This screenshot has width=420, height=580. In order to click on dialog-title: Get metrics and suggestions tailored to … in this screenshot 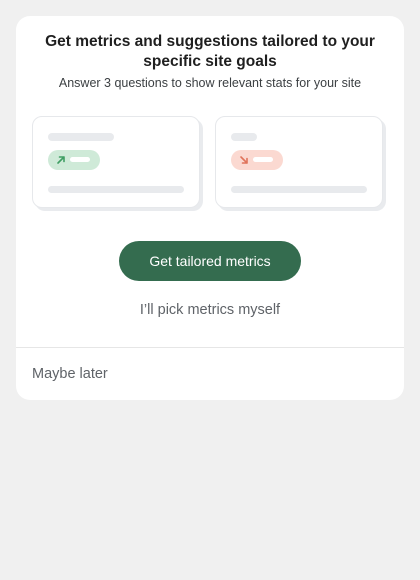, I will do `click(210, 52)`.